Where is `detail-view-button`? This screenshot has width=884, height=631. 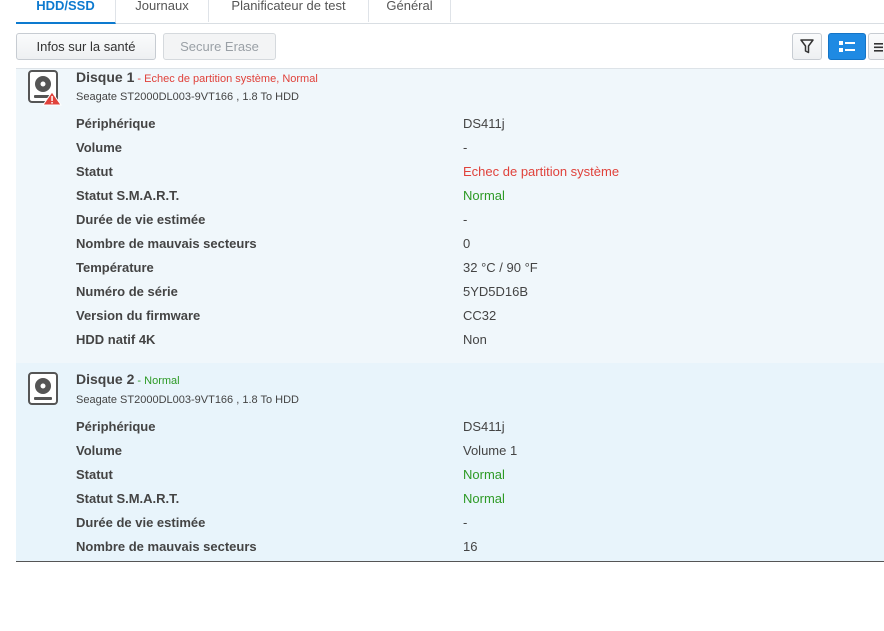 detail-view-button is located at coordinates (876, 46).